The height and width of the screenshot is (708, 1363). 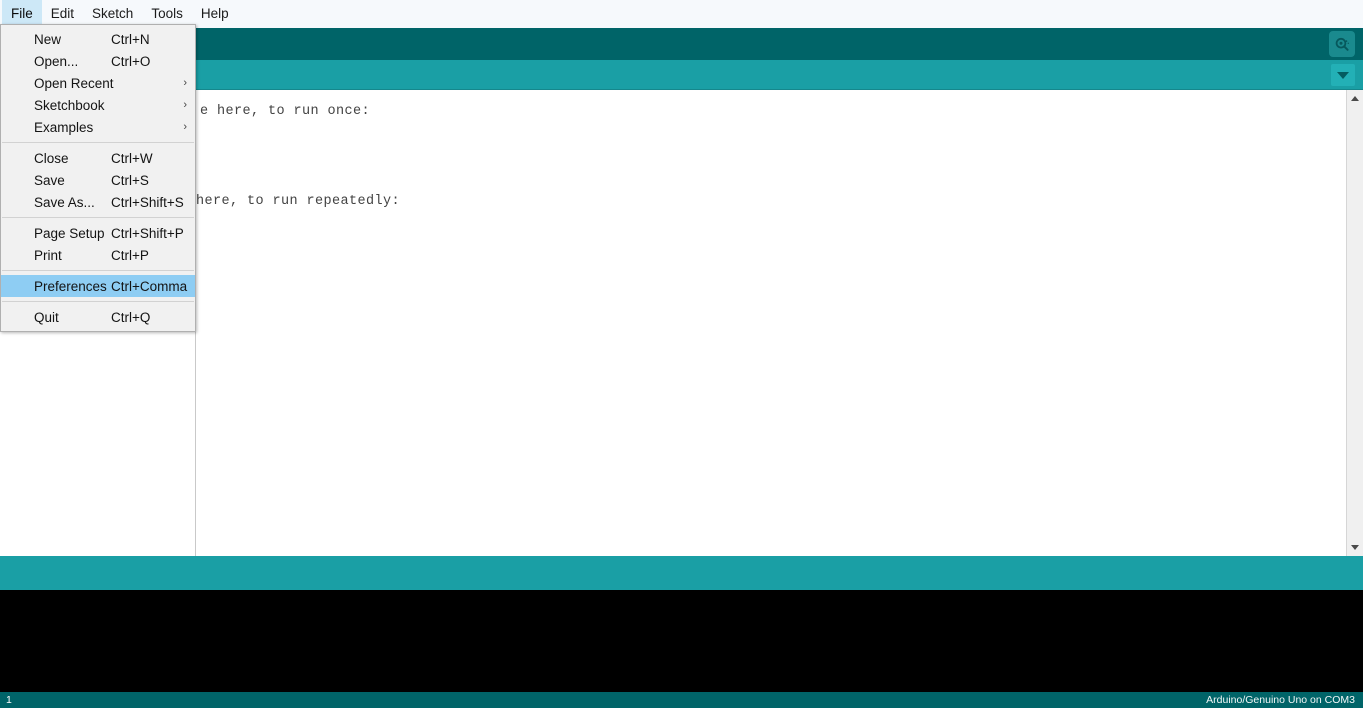 What do you see at coordinates (51, 158) in the screenshot?
I see `menu-item-label: Close` at bounding box center [51, 158].